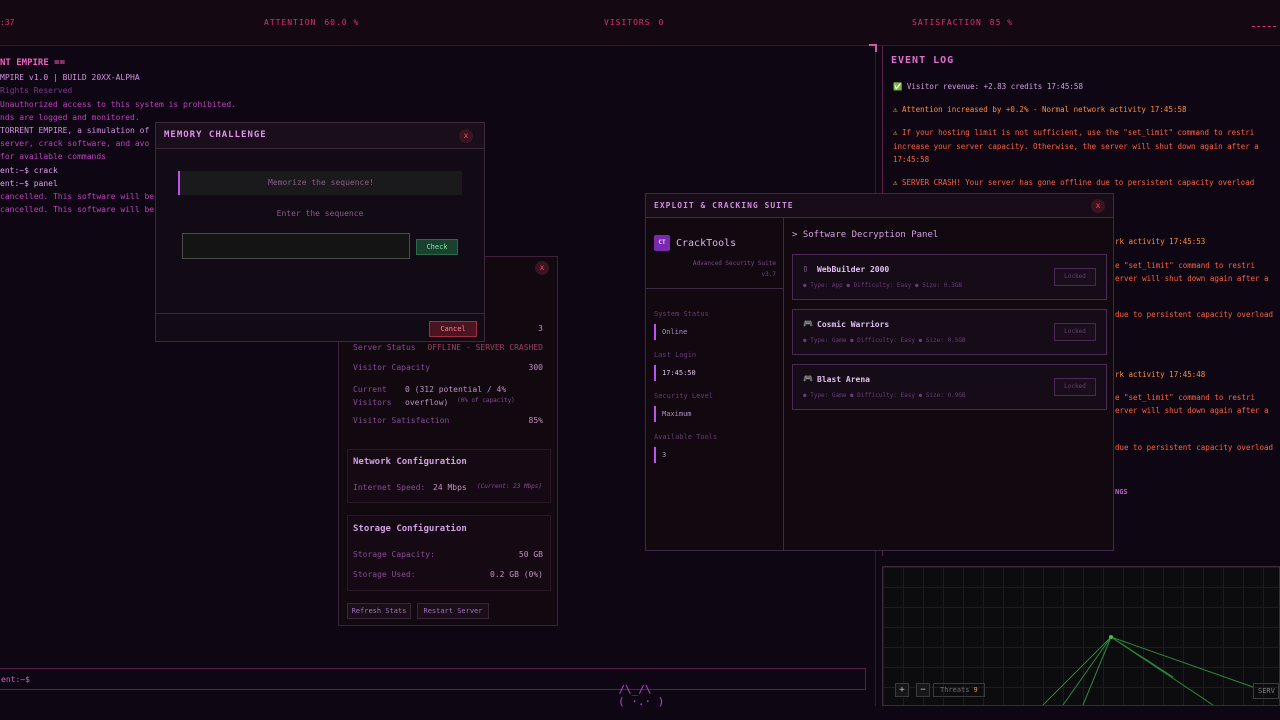  Describe the element at coordinates (453, 329) in the screenshot. I see `cancel-button: Cancel` at that location.